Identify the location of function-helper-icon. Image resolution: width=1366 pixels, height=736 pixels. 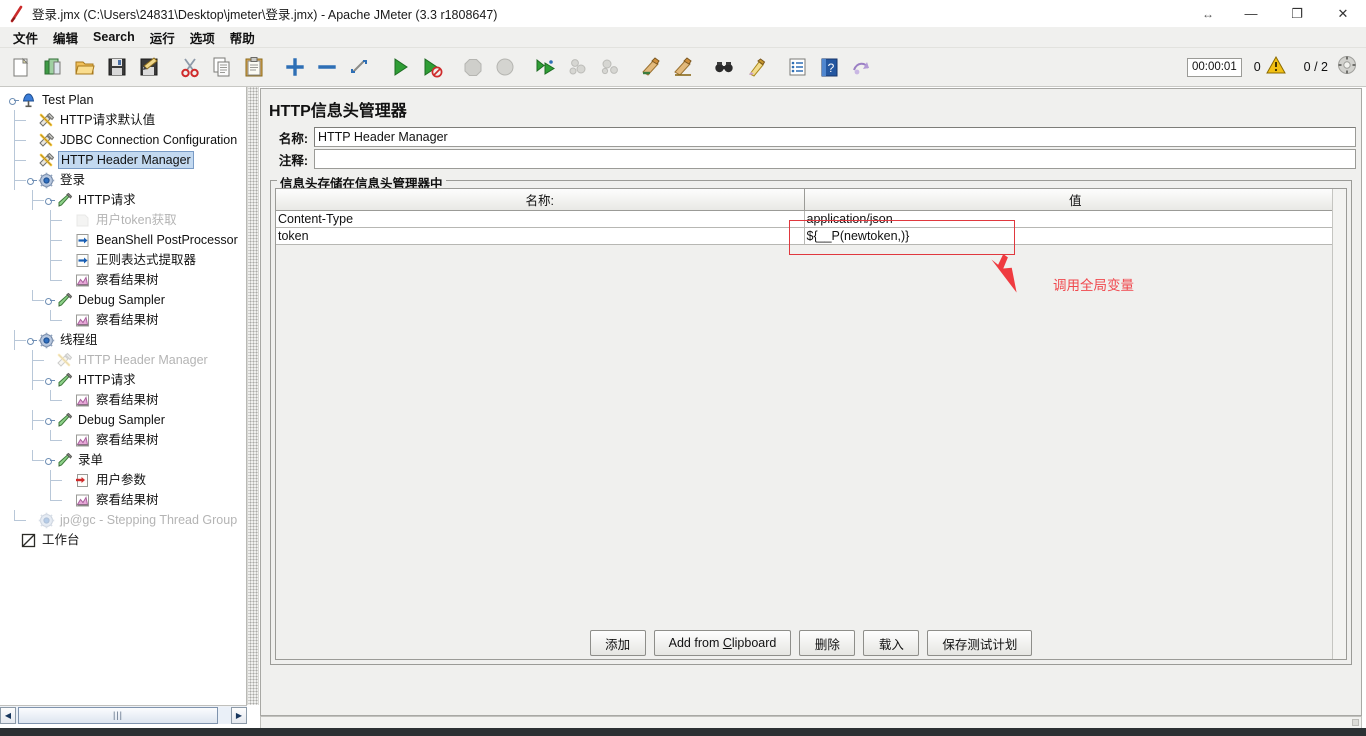
(797, 67).